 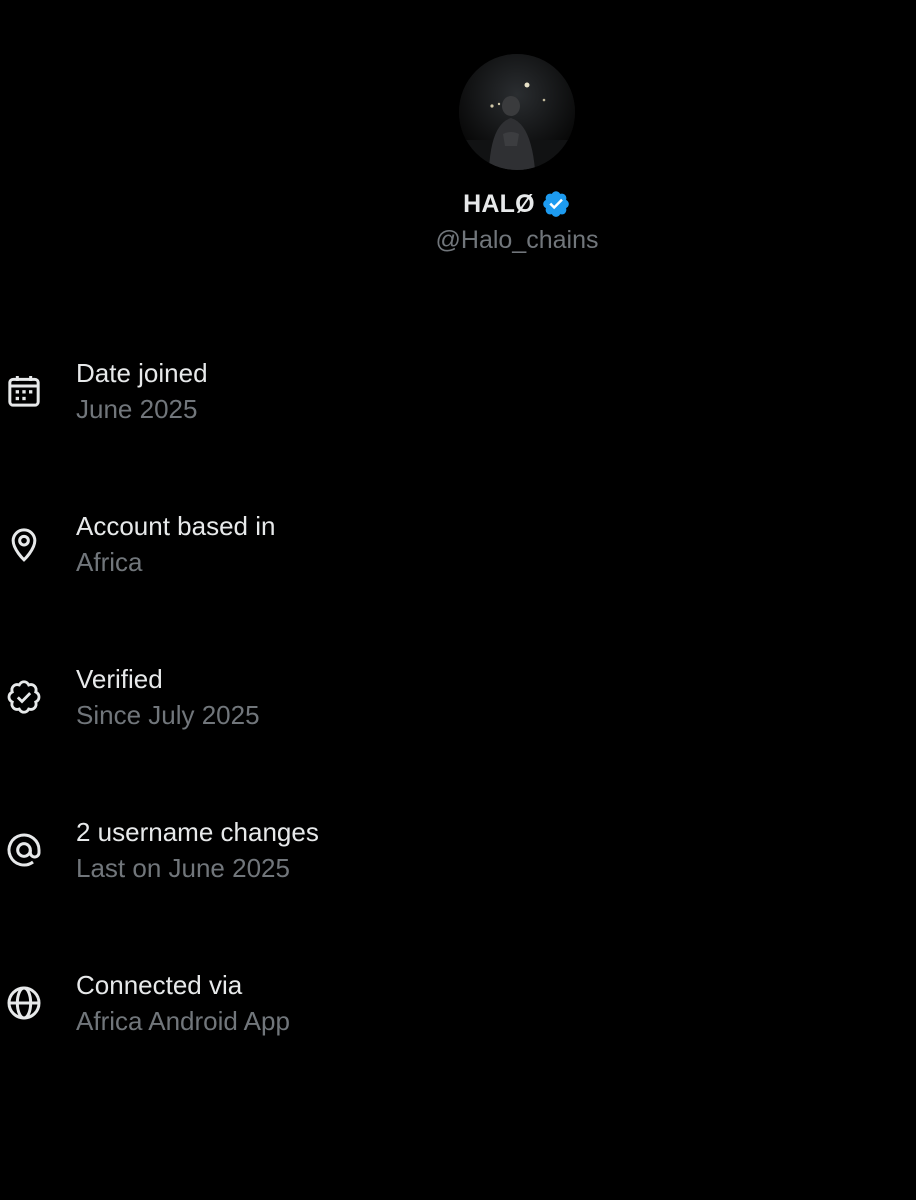 I want to click on info-row-username-changes: 2 username changes Last on June 2025, so click(x=300, y=890).